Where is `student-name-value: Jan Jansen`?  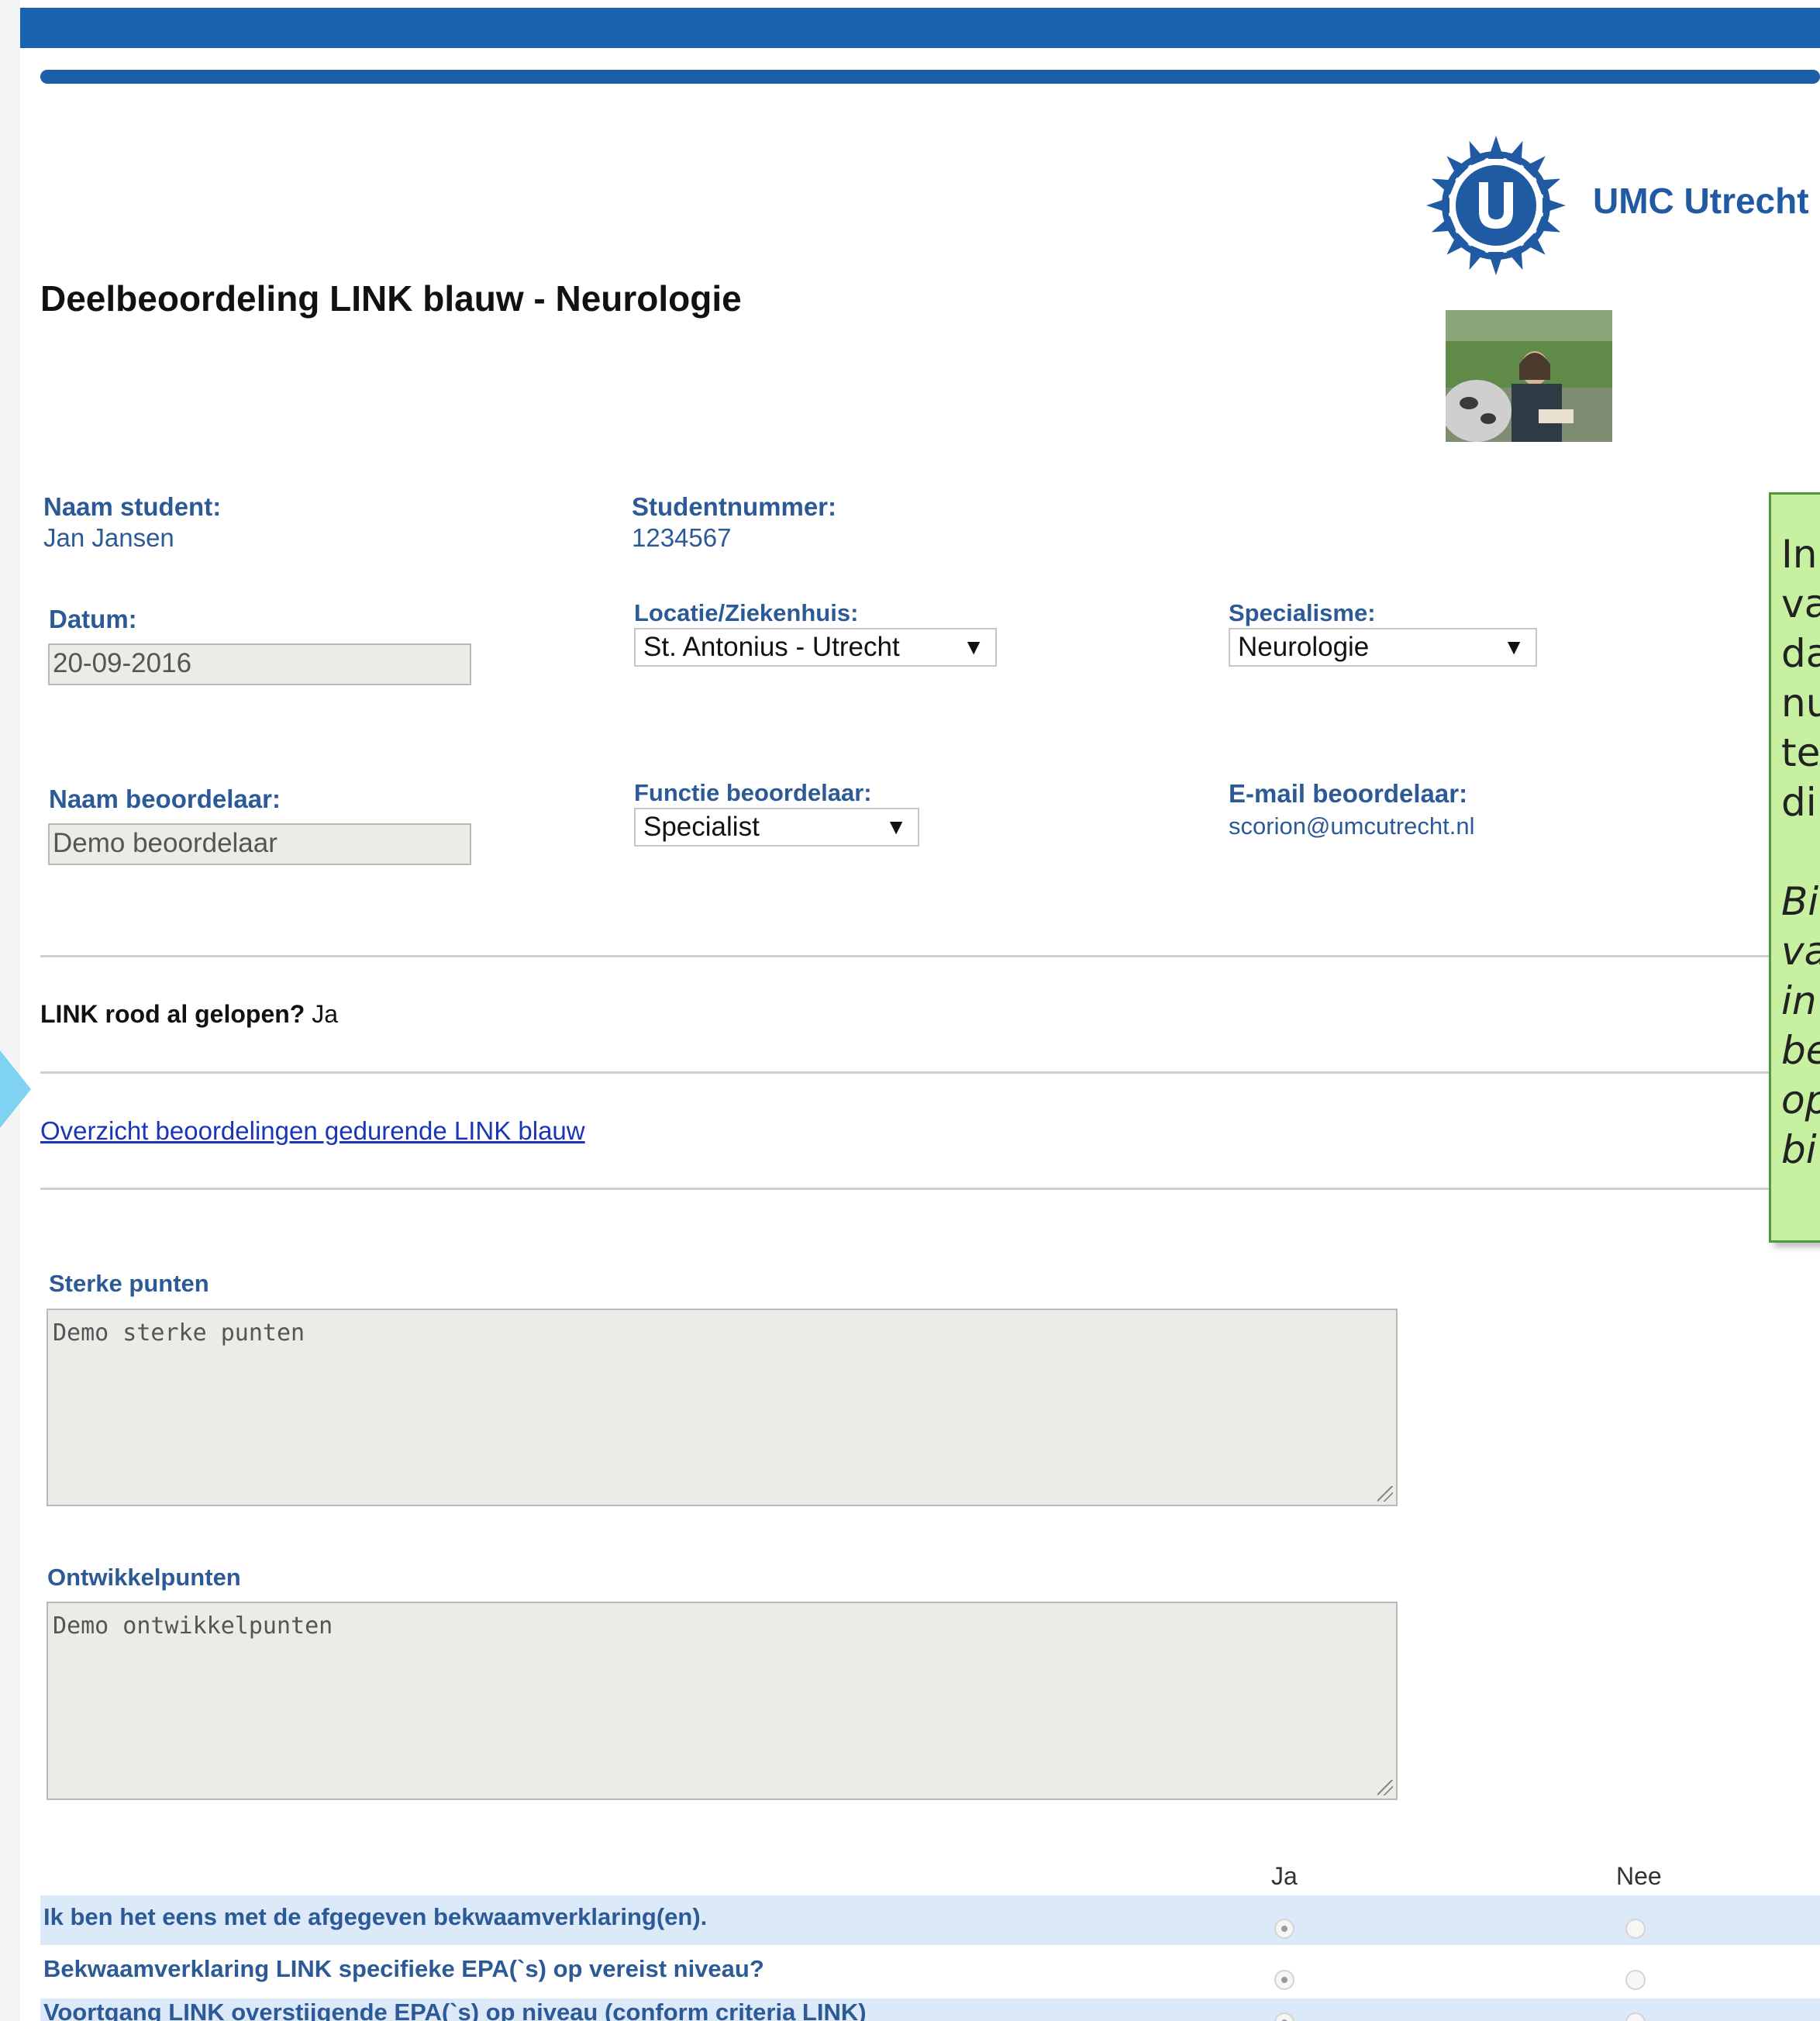
student-name-value: Jan Jansen is located at coordinates (108, 537).